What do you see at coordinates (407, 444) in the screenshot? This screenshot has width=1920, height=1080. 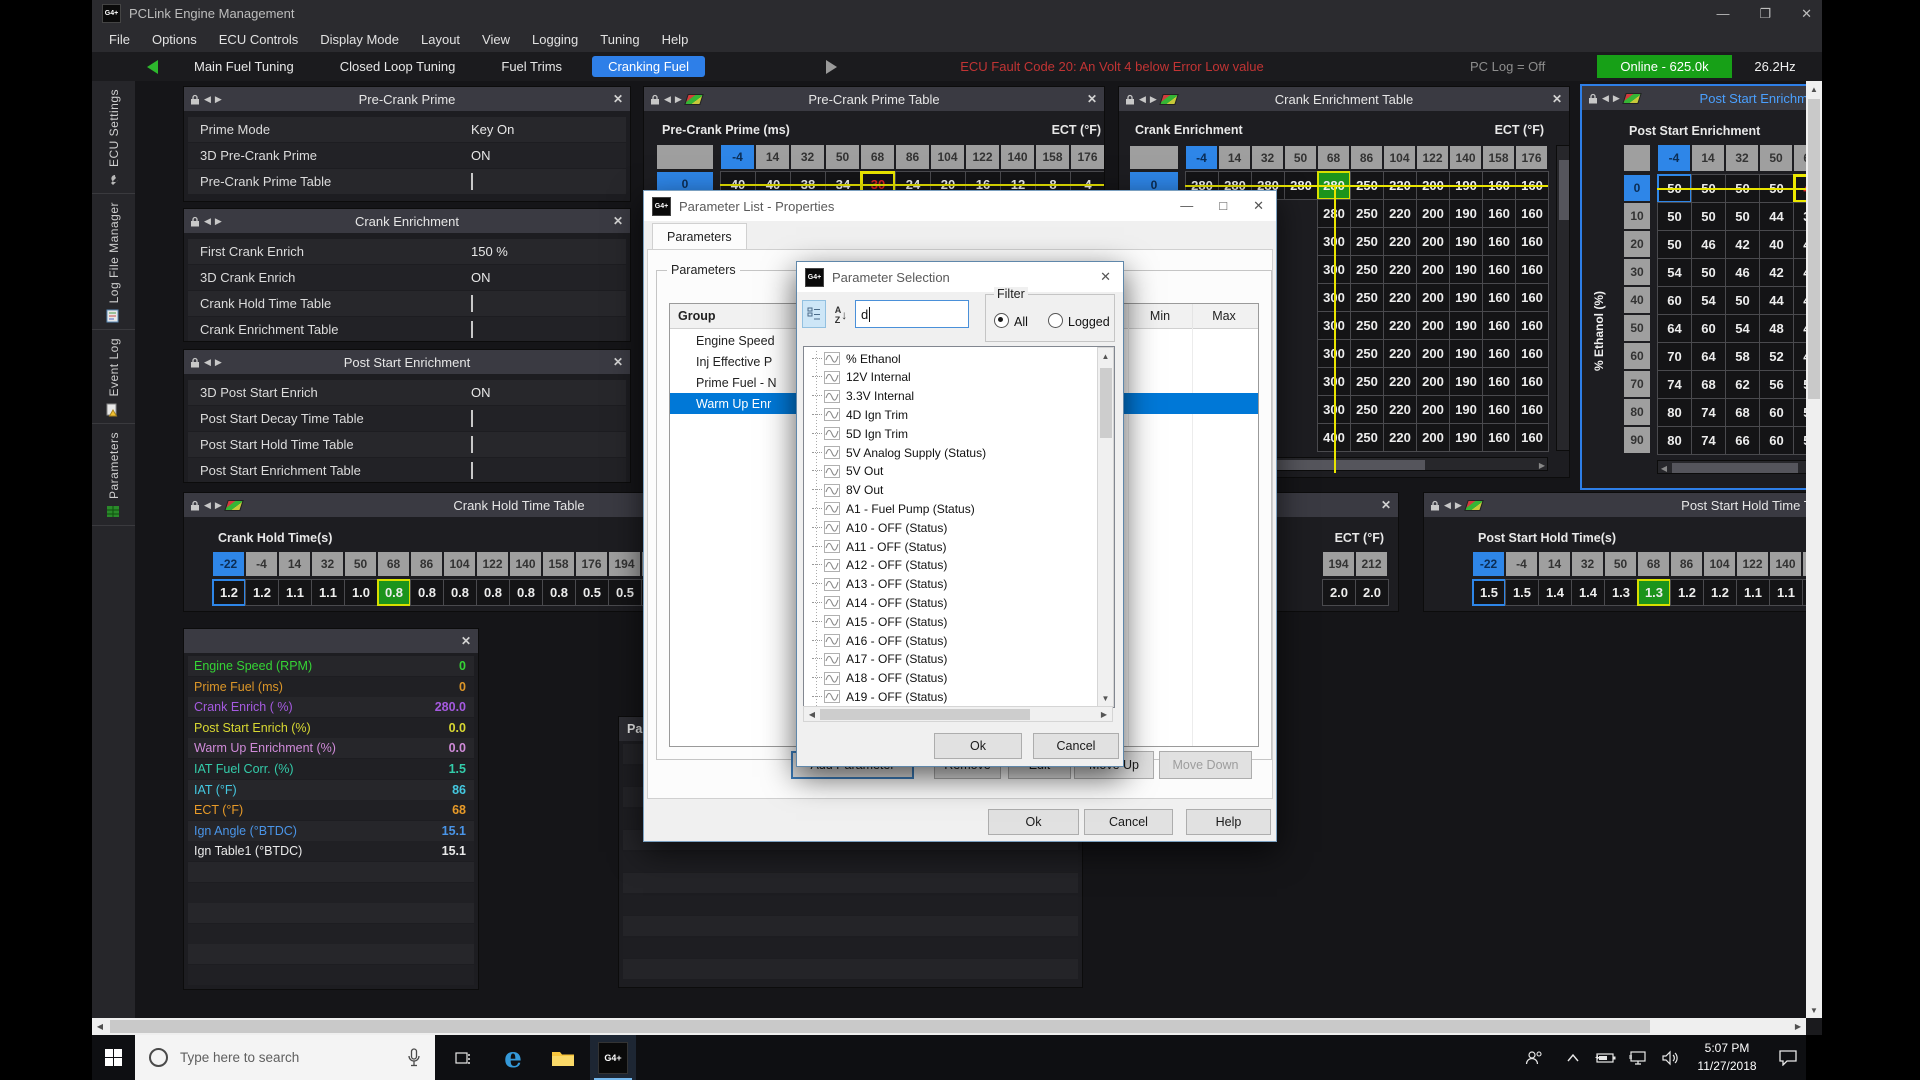 I see `setting-row: Post Start Hold Time Table` at bounding box center [407, 444].